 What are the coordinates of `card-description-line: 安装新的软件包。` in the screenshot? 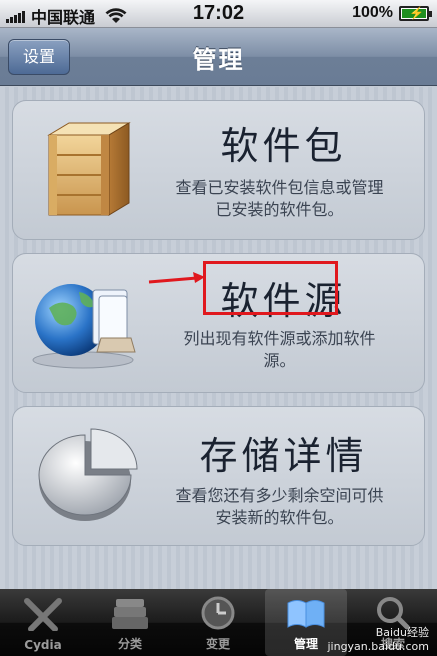 It's located at (279, 517).